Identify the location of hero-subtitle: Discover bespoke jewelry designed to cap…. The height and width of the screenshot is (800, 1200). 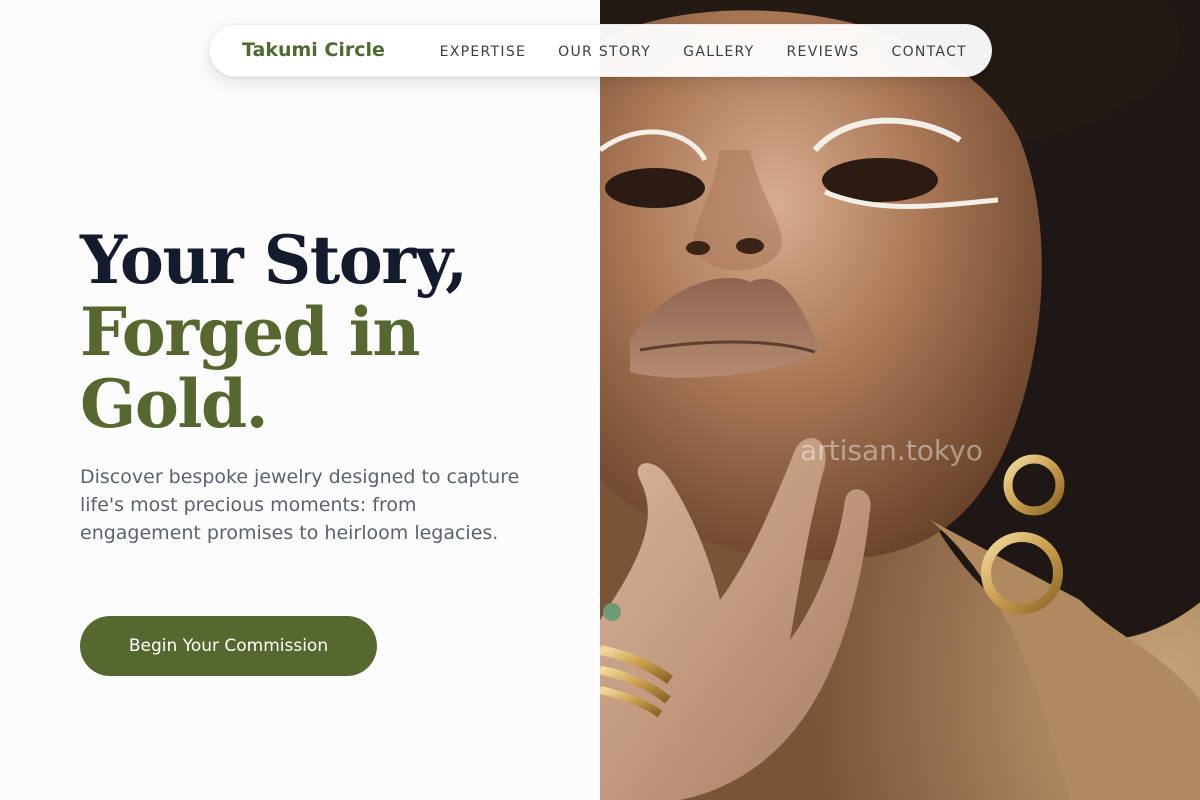
(300, 505).